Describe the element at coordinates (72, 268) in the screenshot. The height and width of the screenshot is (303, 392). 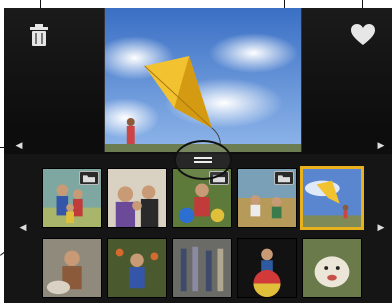
I see `thumbnail-girl-with-dog` at that location.